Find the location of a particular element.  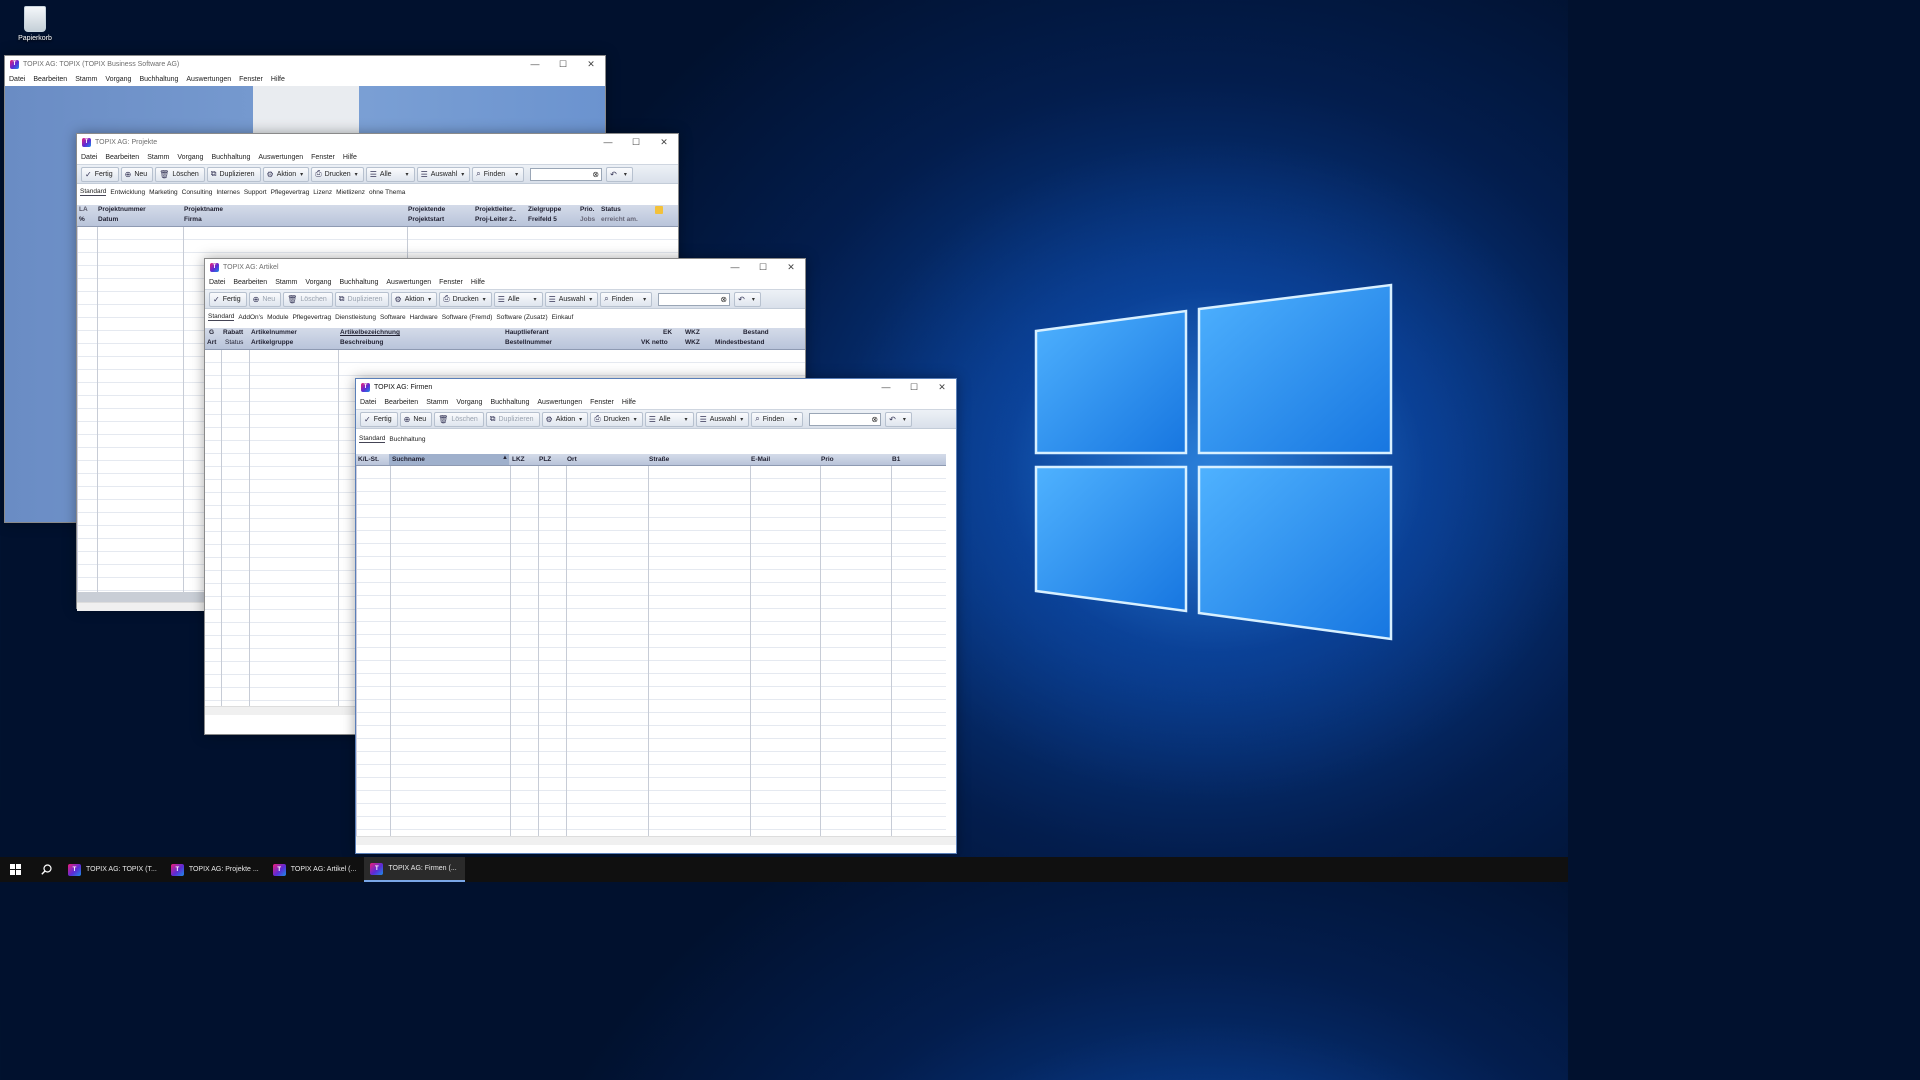

firmen-grid-body is located at coordinates (651, 651).